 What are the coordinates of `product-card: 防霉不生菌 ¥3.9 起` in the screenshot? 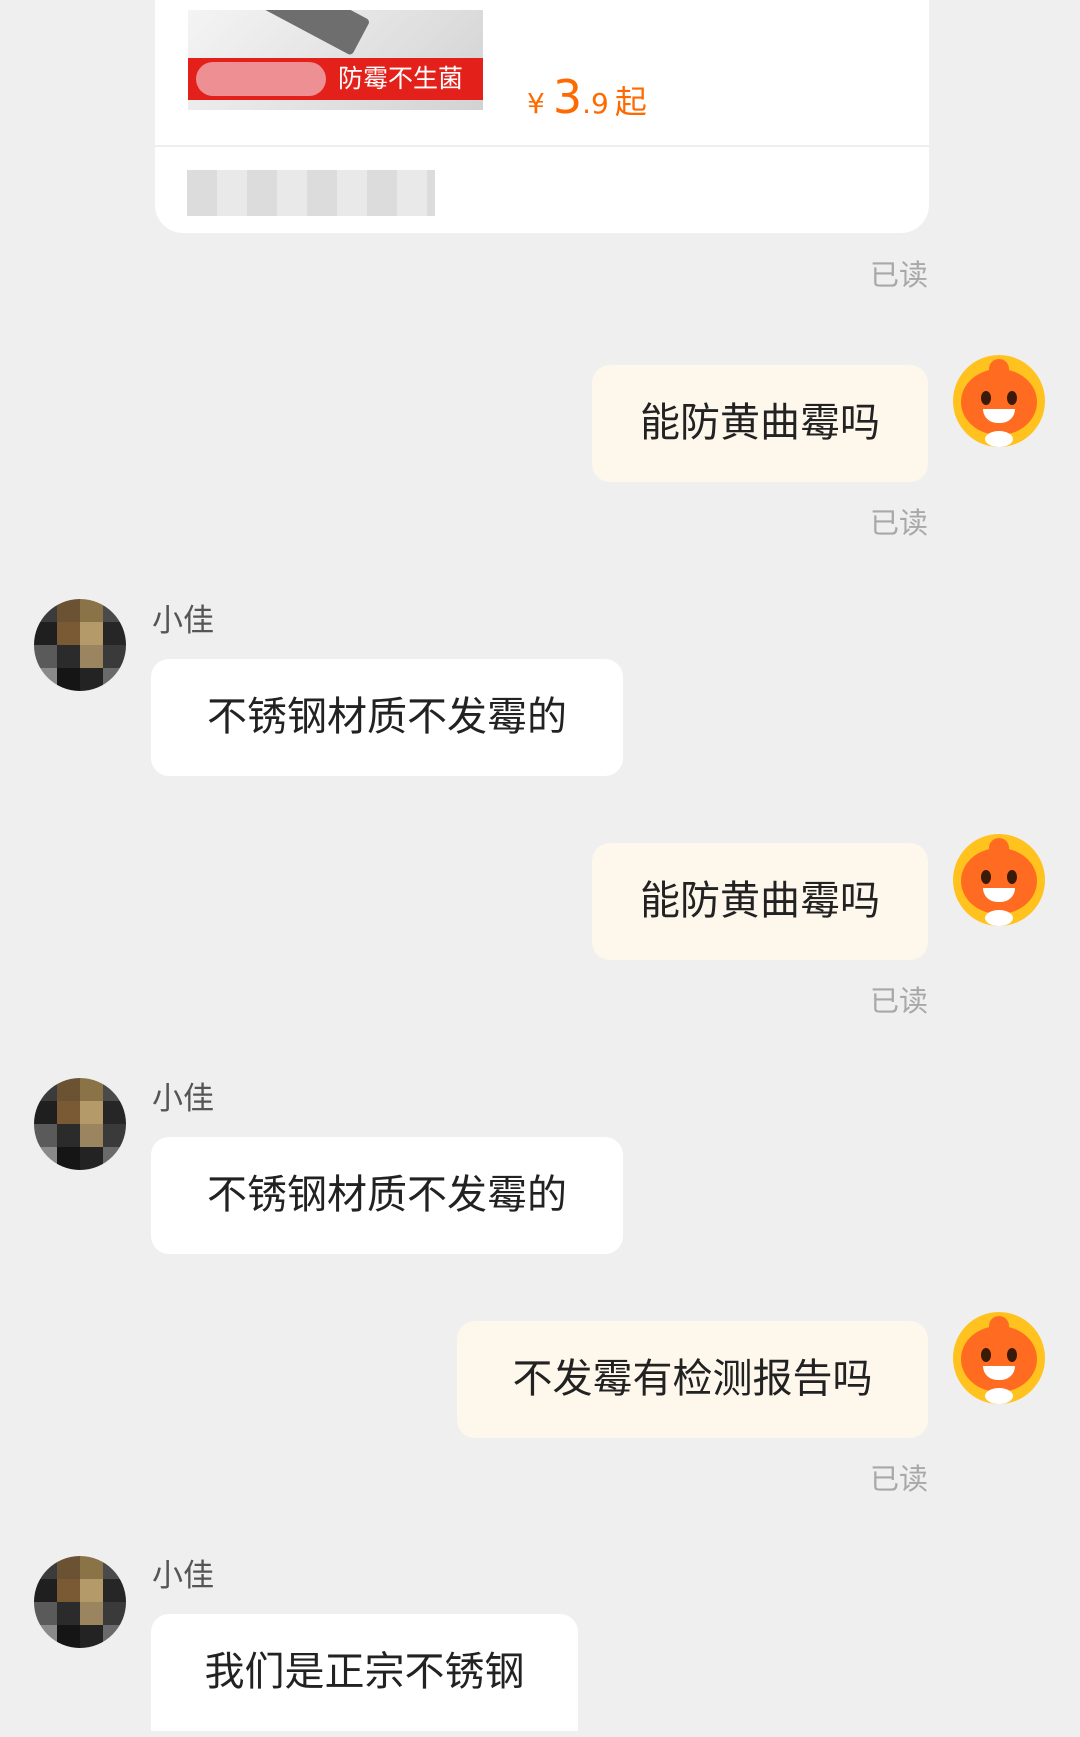 It's located at (542, 116).